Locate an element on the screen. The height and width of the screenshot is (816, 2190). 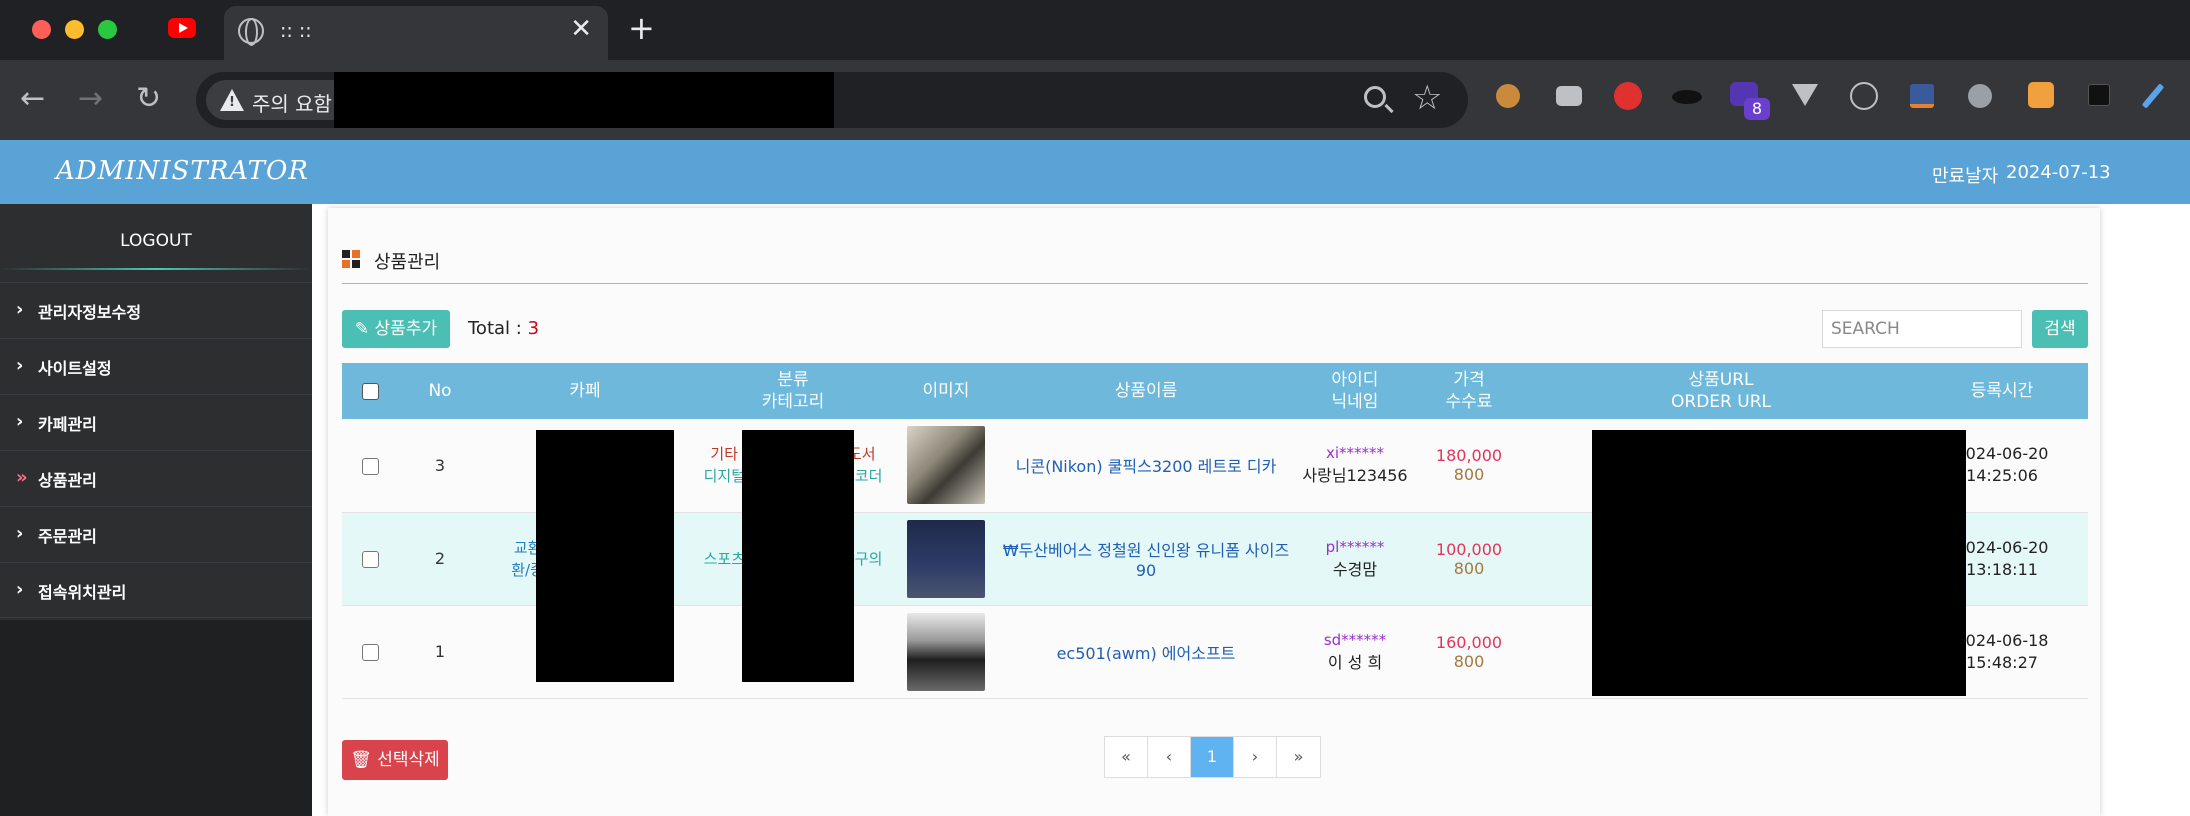
page-current-button: 1 is located at coordinates (1212, 757).